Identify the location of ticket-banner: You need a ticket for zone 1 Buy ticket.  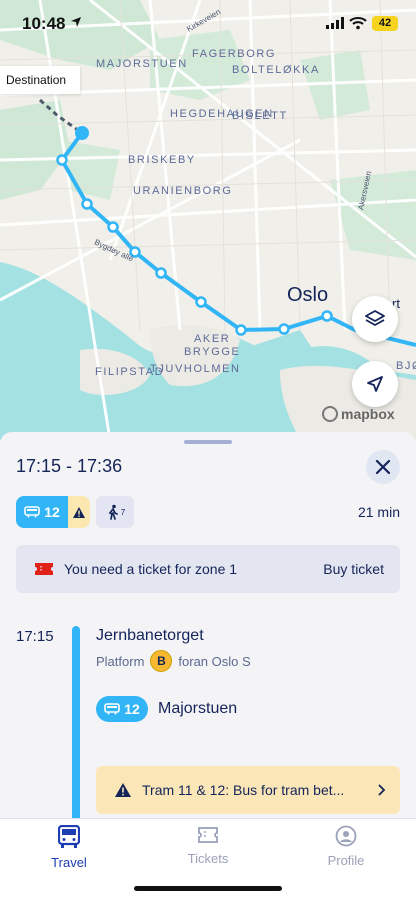
(208, 569).